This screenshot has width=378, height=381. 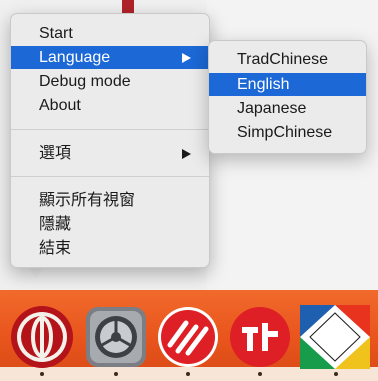 I want to click on menu-item-show-all-windows: 顯示所有視窗, so click(x=110, y=200).